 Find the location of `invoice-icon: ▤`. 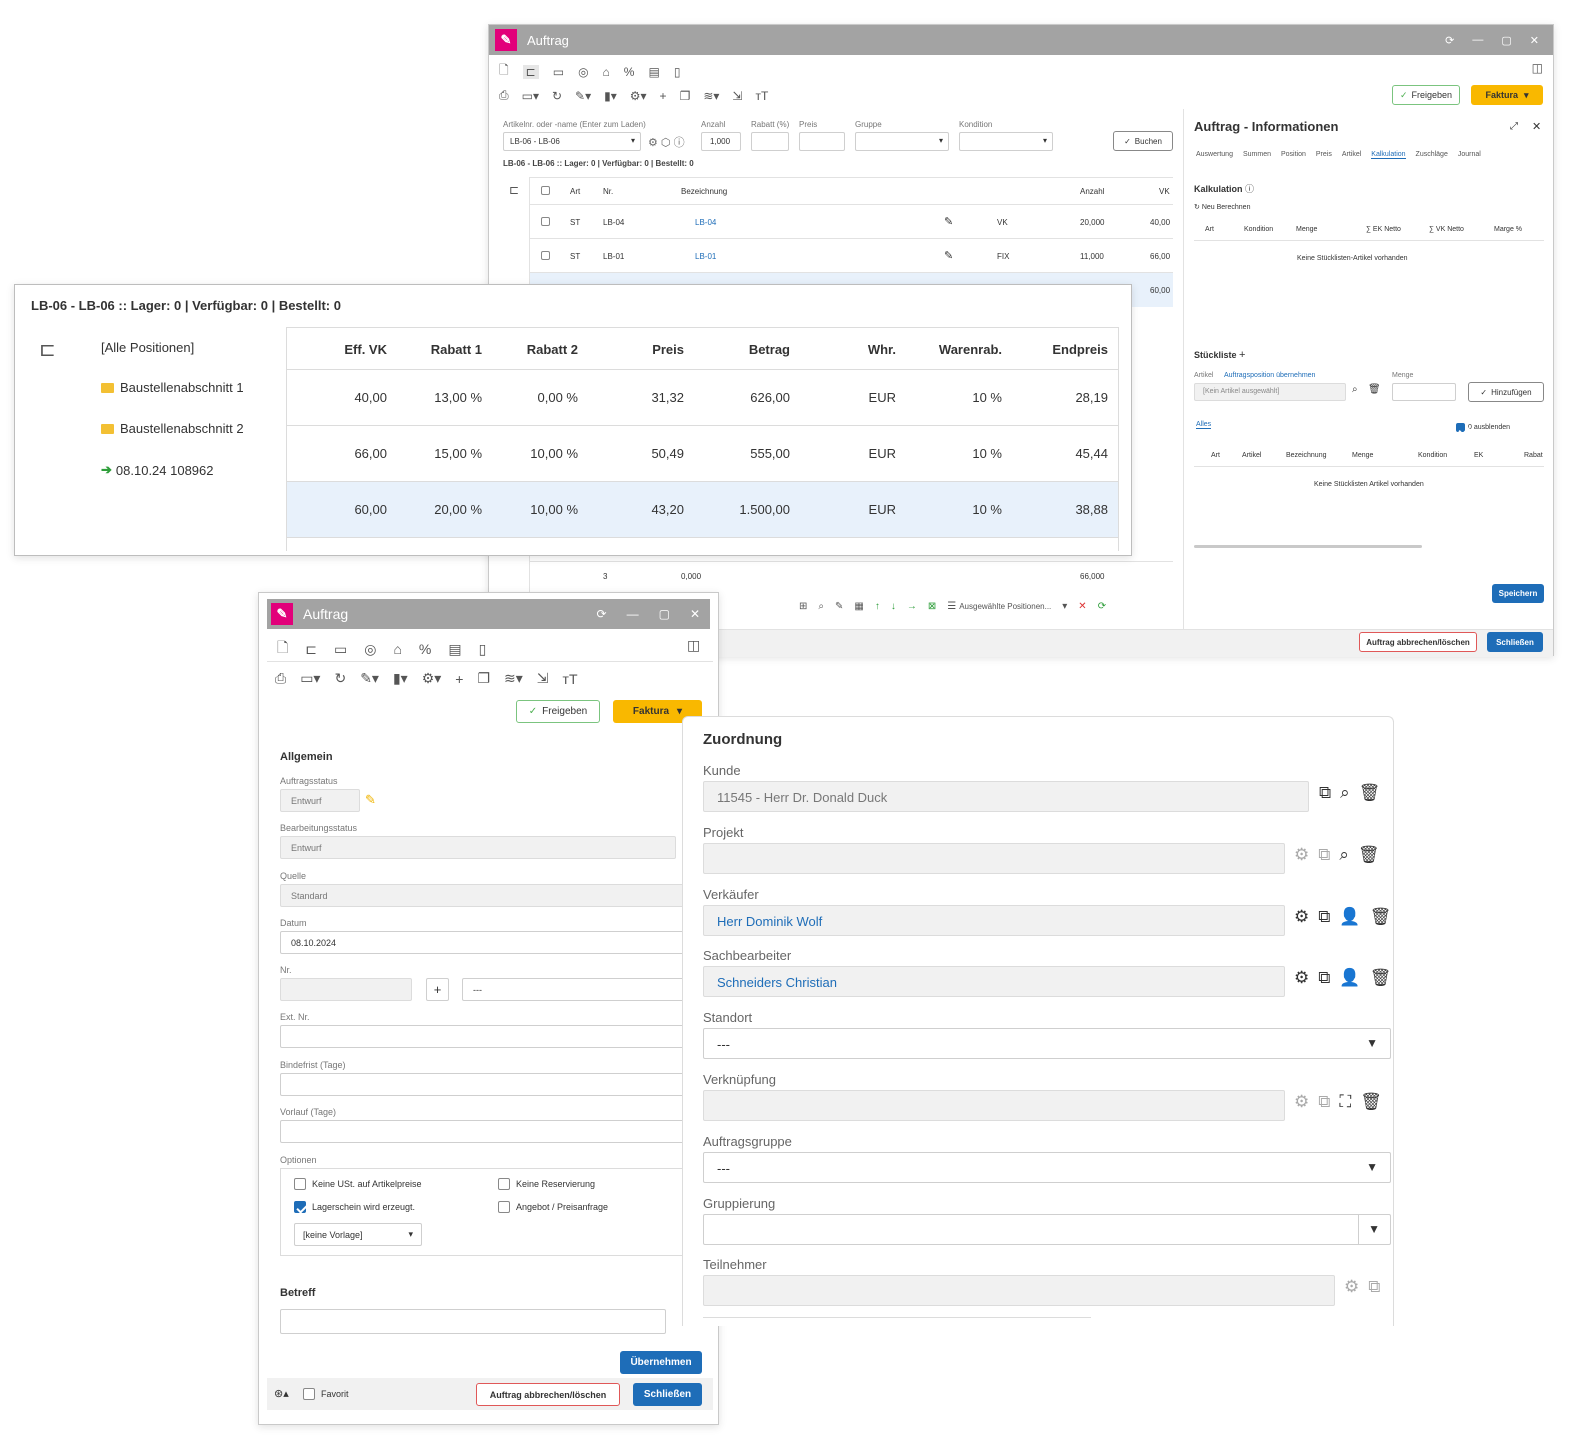

invoice-icon: ▤ is located at coordinates (454, 649).